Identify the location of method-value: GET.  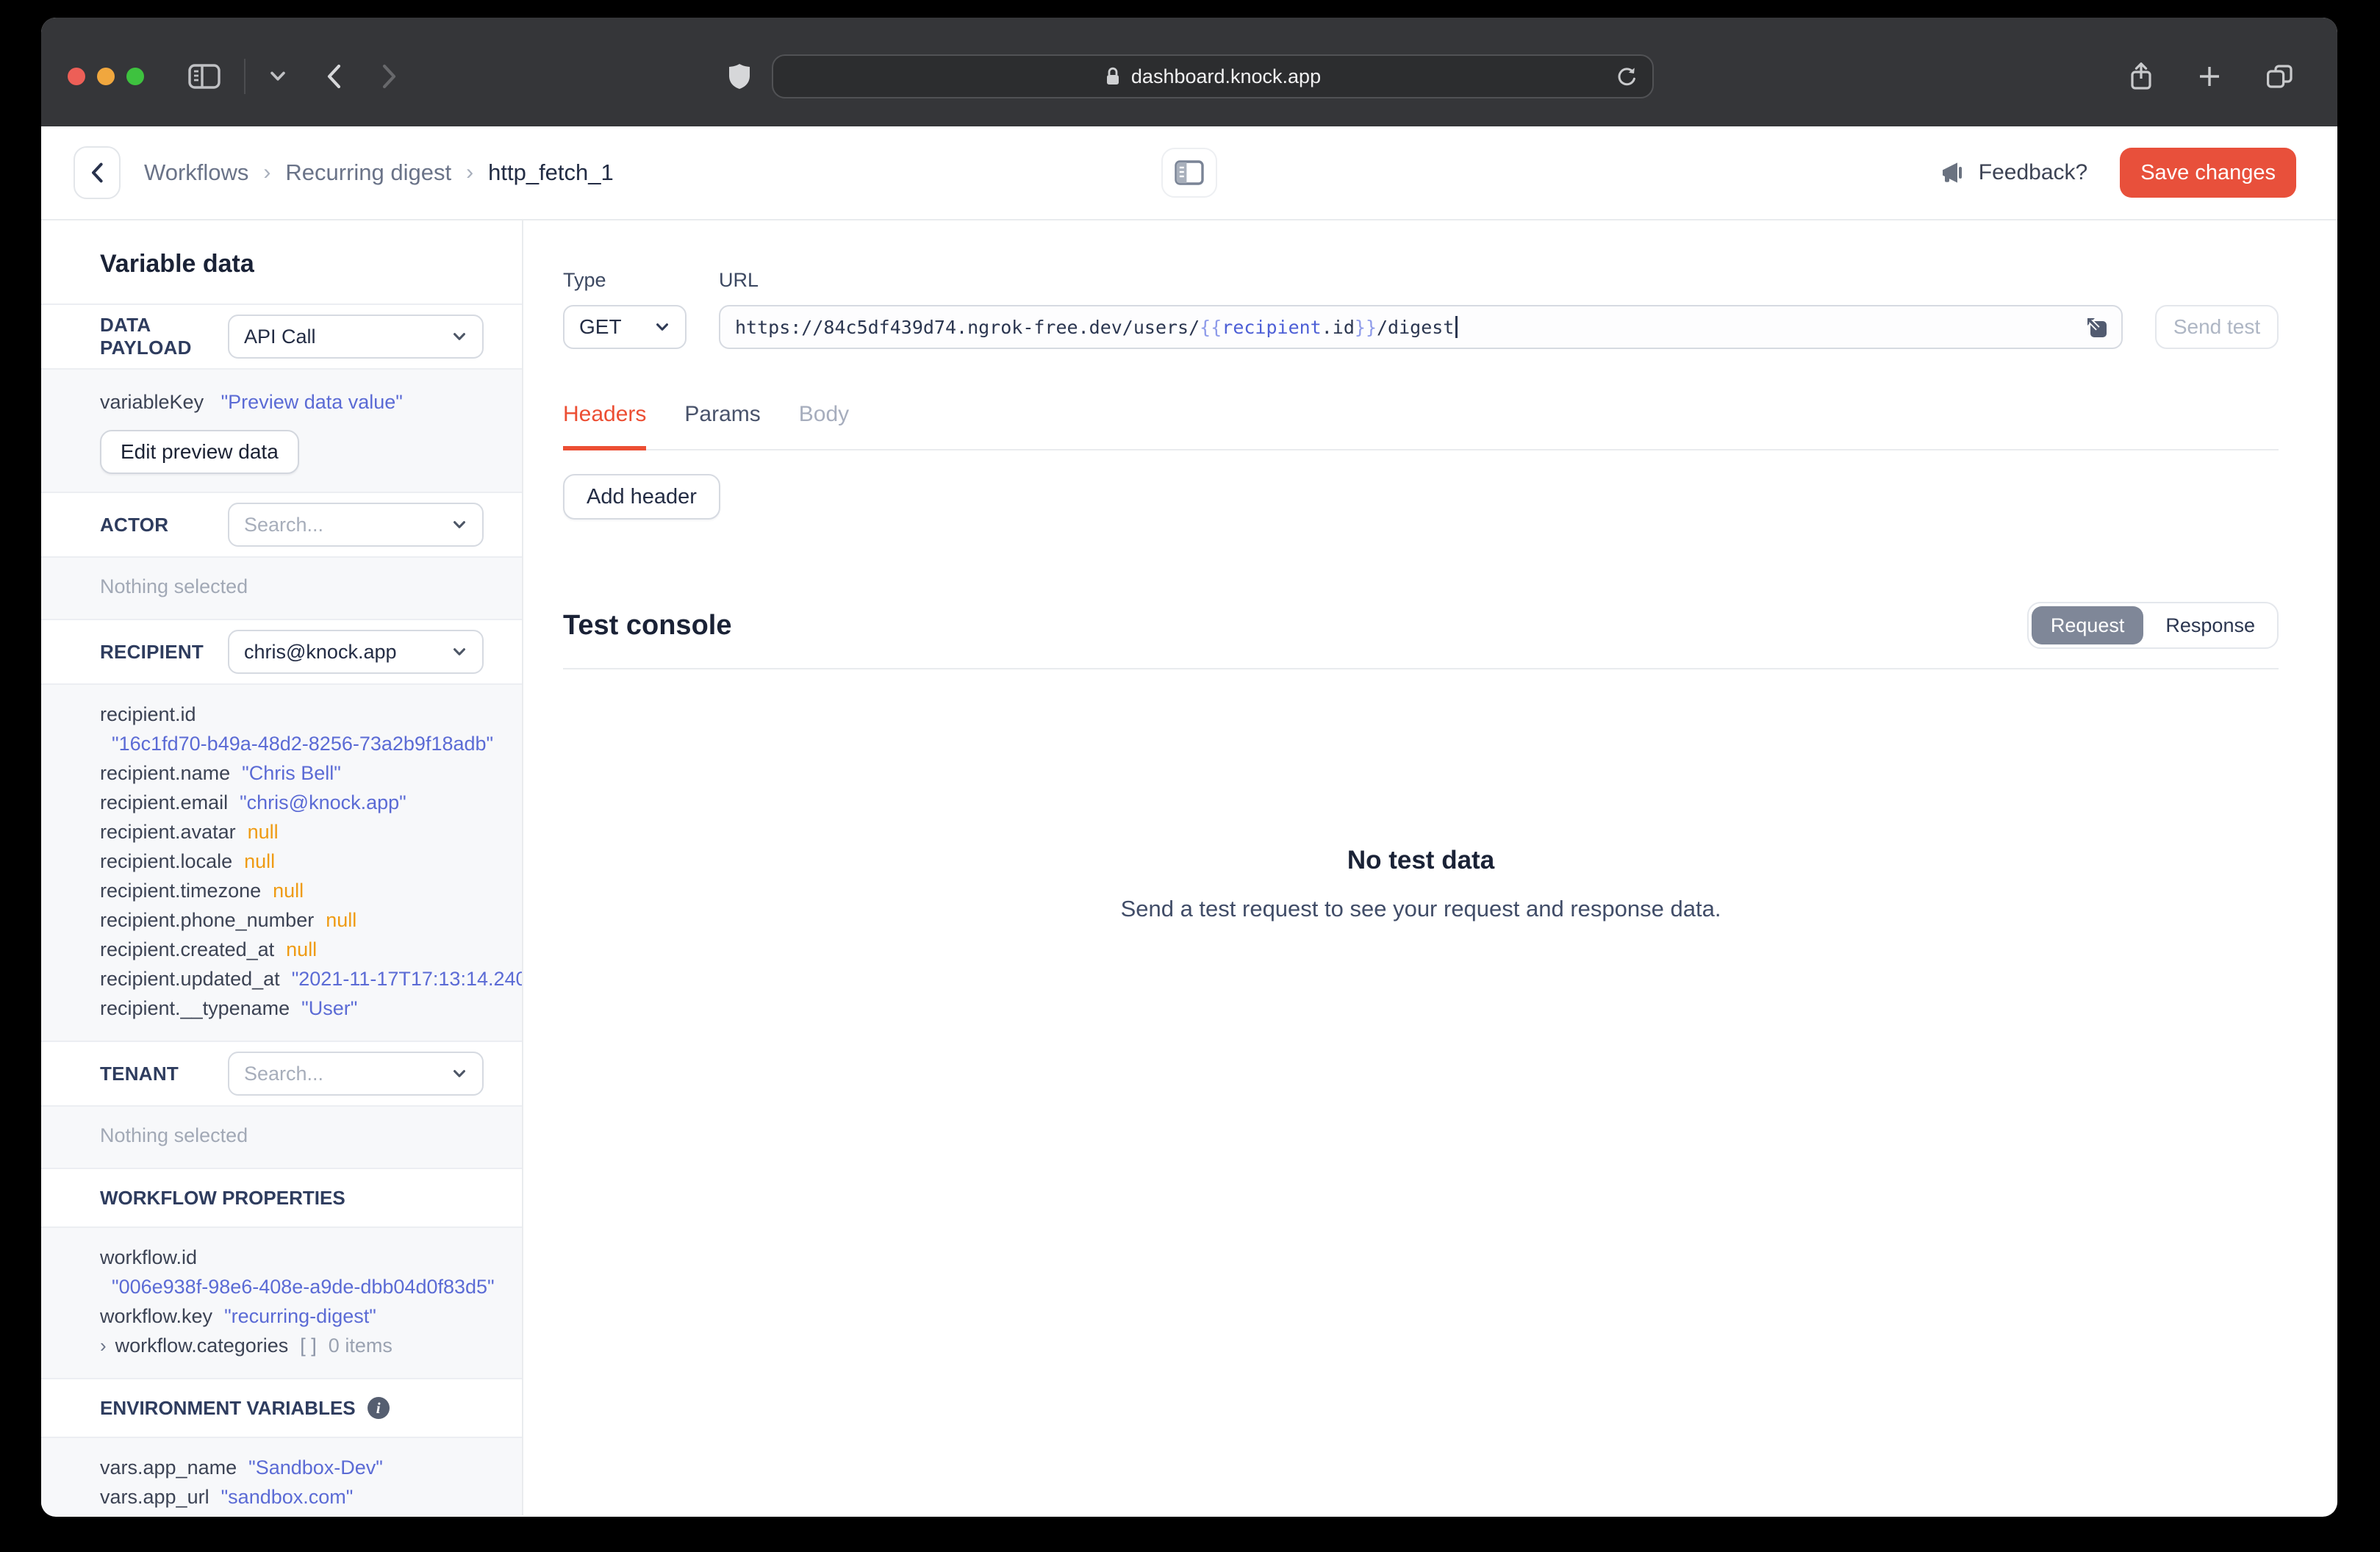
(600, 326).